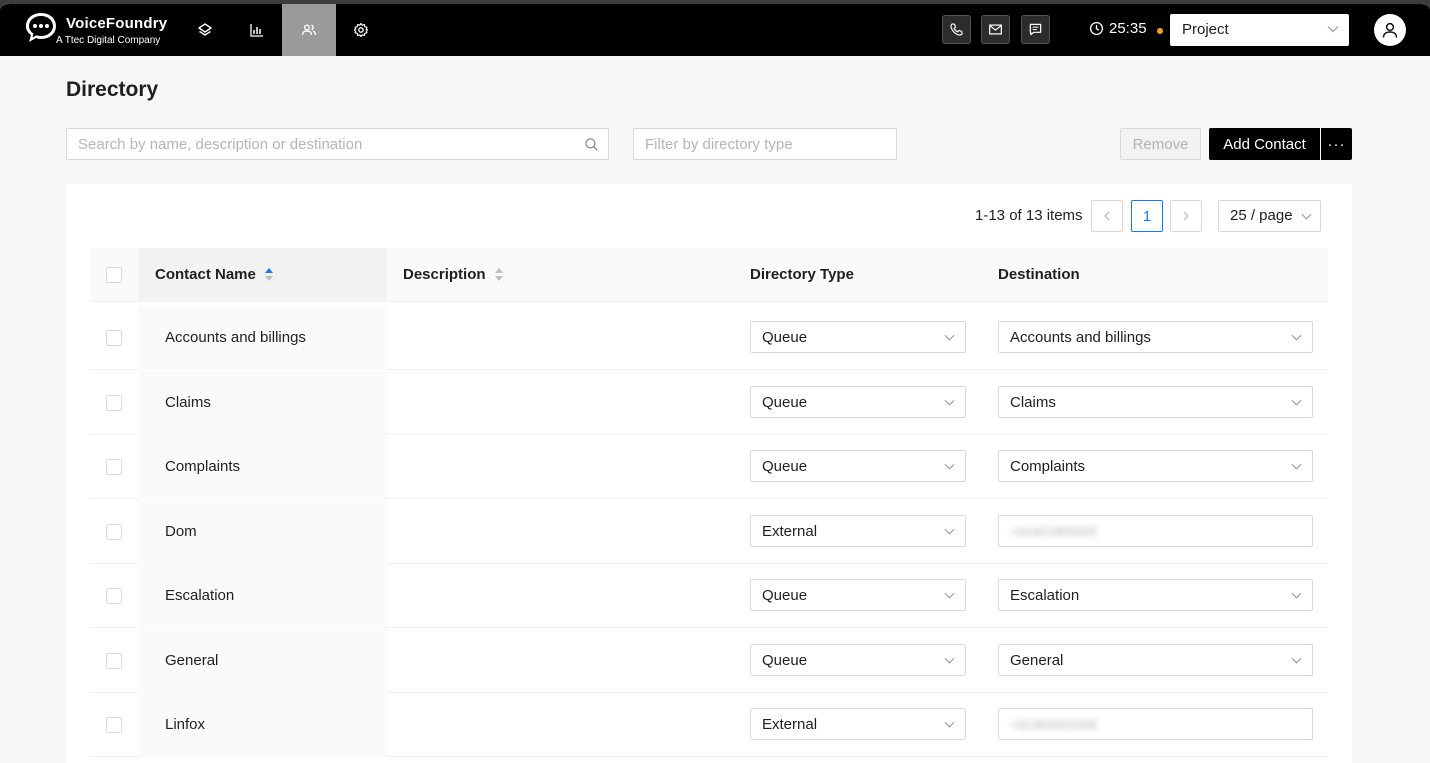  Describe the element at coordinates (114, 275) in the screenshot. I see `select-all-checkbox` at that location.